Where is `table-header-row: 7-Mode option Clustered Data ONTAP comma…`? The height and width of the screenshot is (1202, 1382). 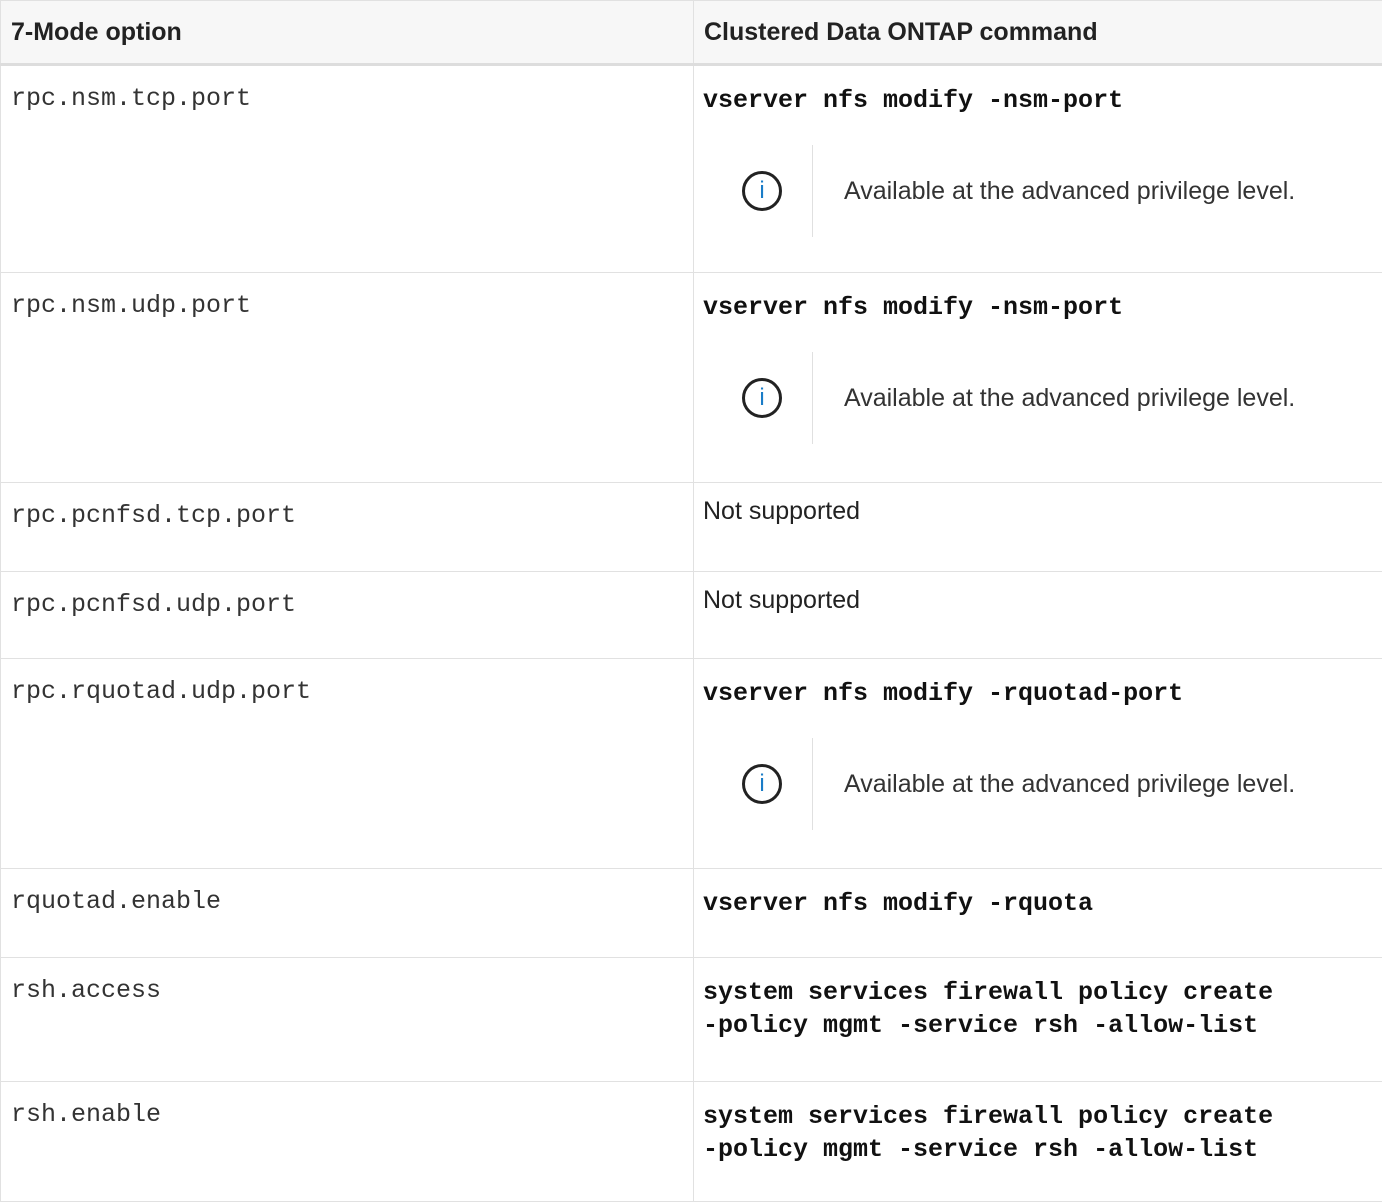
table-header-row: 7-Mode option Clustered Data ONTAP comma… is located at coordinates (691, 33).